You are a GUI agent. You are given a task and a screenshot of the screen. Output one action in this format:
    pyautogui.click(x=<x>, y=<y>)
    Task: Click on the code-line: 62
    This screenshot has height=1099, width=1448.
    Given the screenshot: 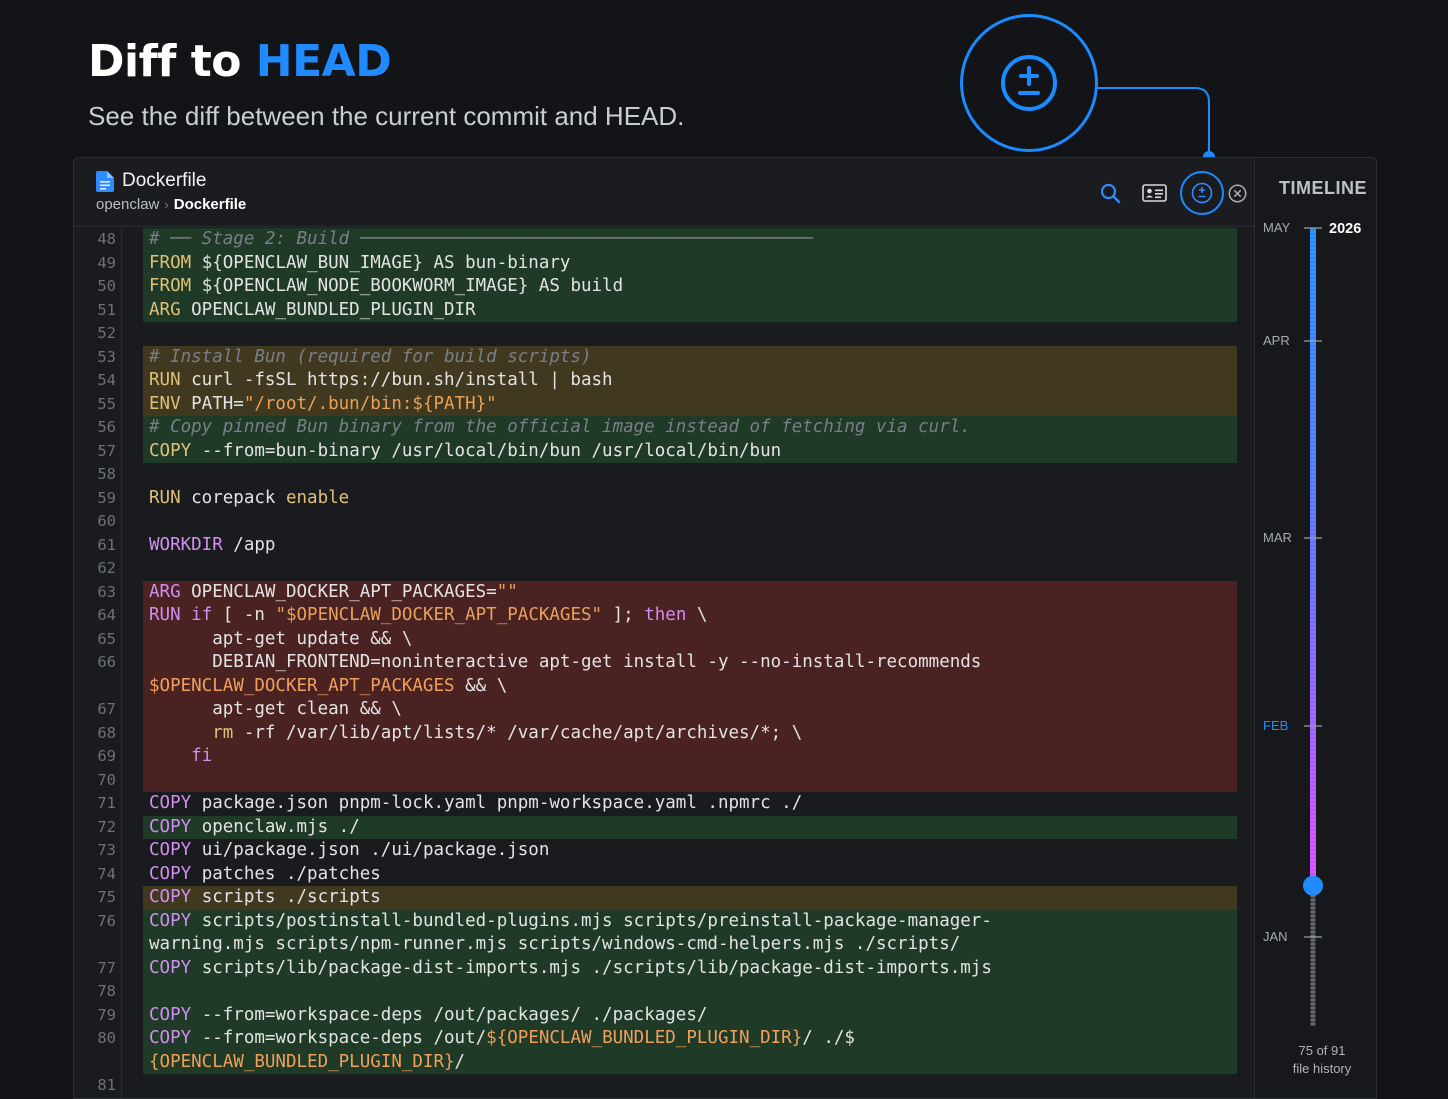 What is the action you would take?
    pyautogui.click(x=664, y=569)
    